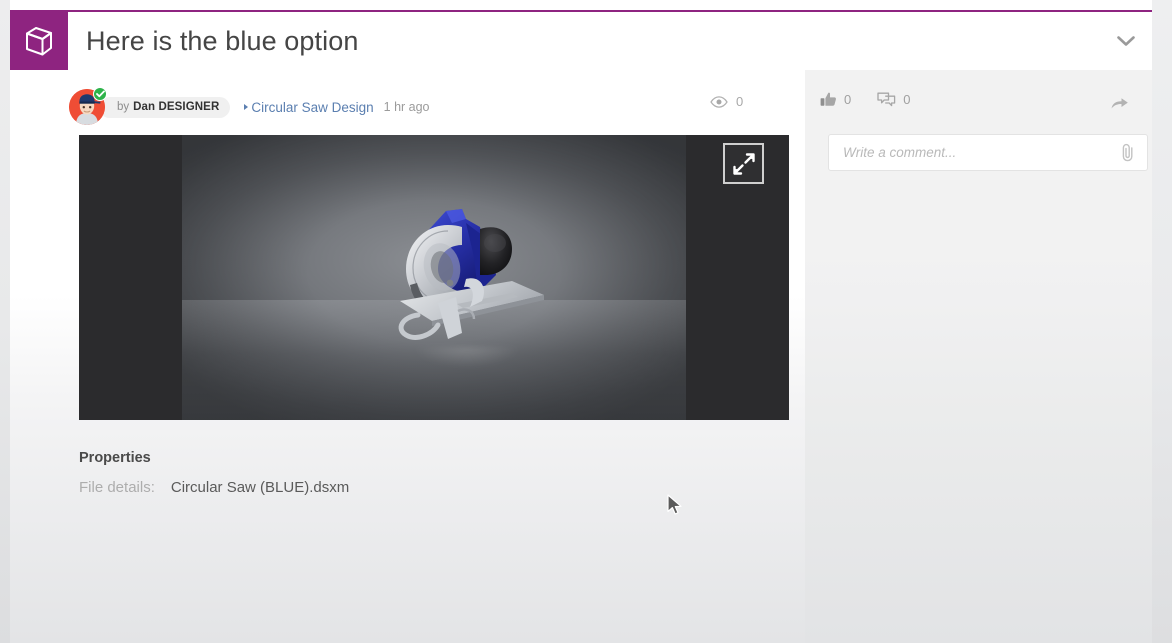 Image resolution: width=1172 pixels, height=643 pixels. Describe the element at coordinates (176, 107) in the screenshot. I see `author-name: Dan DESIGNER` at that location.